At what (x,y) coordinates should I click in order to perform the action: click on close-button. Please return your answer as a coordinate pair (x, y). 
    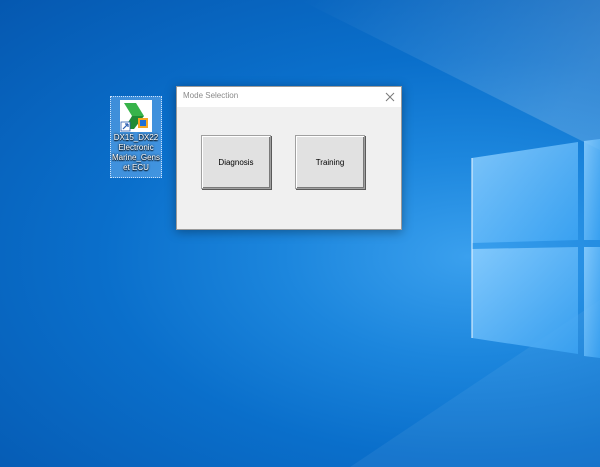
    Looking at the image, I should click on (390, 97).